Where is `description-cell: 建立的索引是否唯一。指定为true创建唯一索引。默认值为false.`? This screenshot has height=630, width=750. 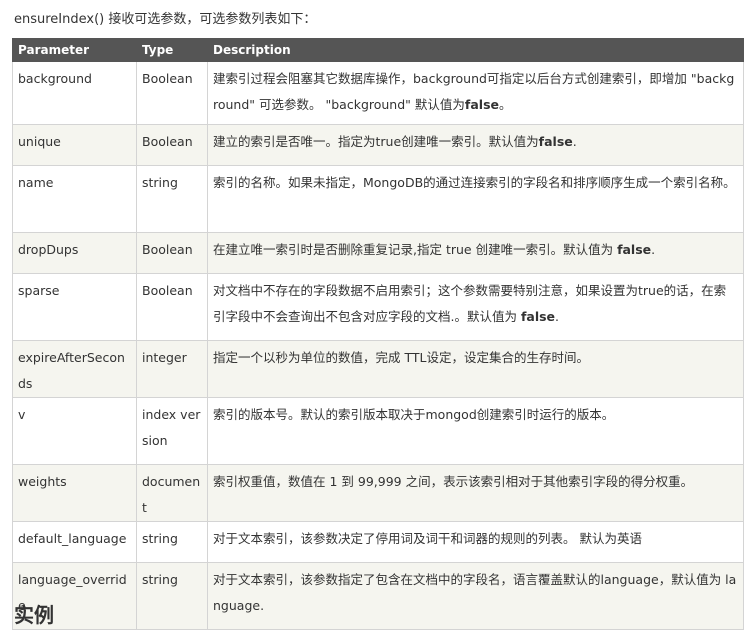 description-cell: 建立的索引是否唯一。指定为true创建唯一索引。默认值为false. is located at coordinates (475, 145).